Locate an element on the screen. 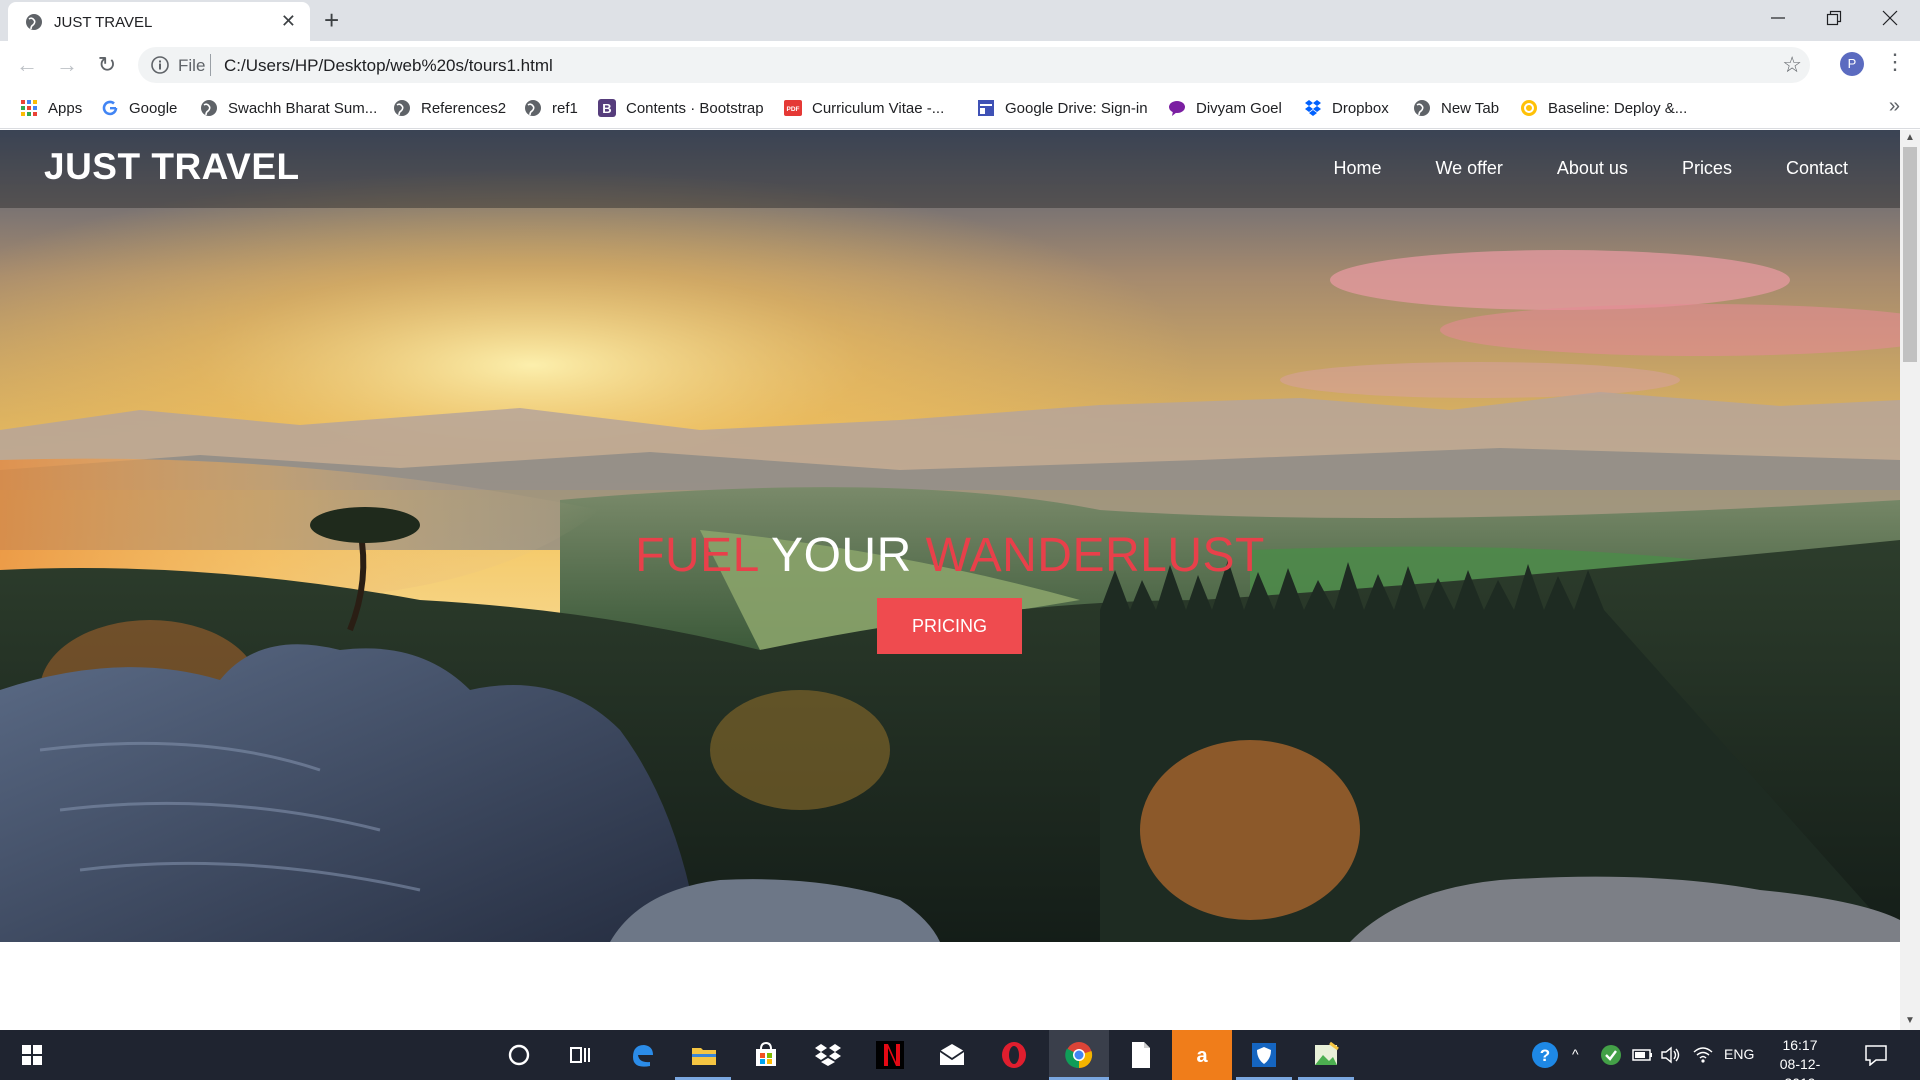 This screenshot has width=1920, height=1080. address-divider is located at coordinates (210, 65).